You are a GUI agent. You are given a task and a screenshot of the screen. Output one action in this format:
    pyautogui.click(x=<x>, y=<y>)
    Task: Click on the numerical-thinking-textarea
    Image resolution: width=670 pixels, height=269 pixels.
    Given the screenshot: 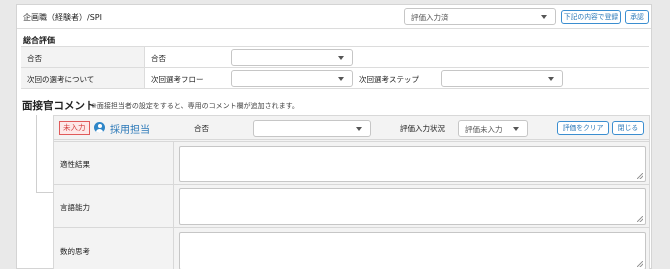 What is the action you would take?
    pyautogui.click(x=412, y=250)
    